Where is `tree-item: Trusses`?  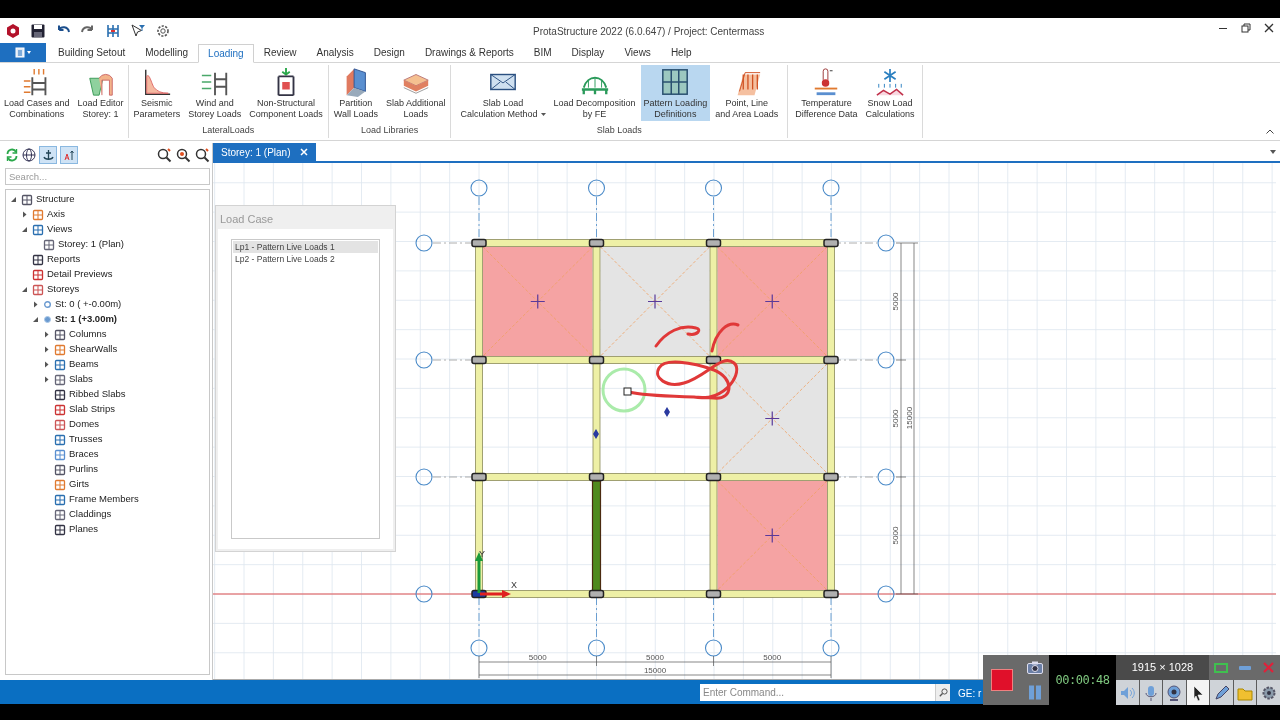 tree-item: Trusses is located at coordinates (86, 439).